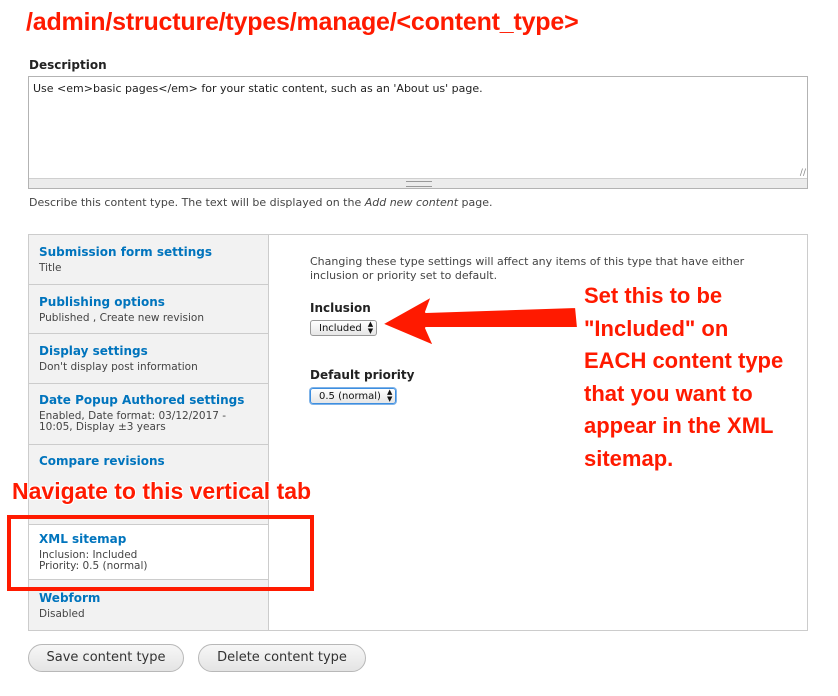  Describe the element at coordinates (362, 375) in the screenshot. I see `default-priority-label: Default priority` at that location.